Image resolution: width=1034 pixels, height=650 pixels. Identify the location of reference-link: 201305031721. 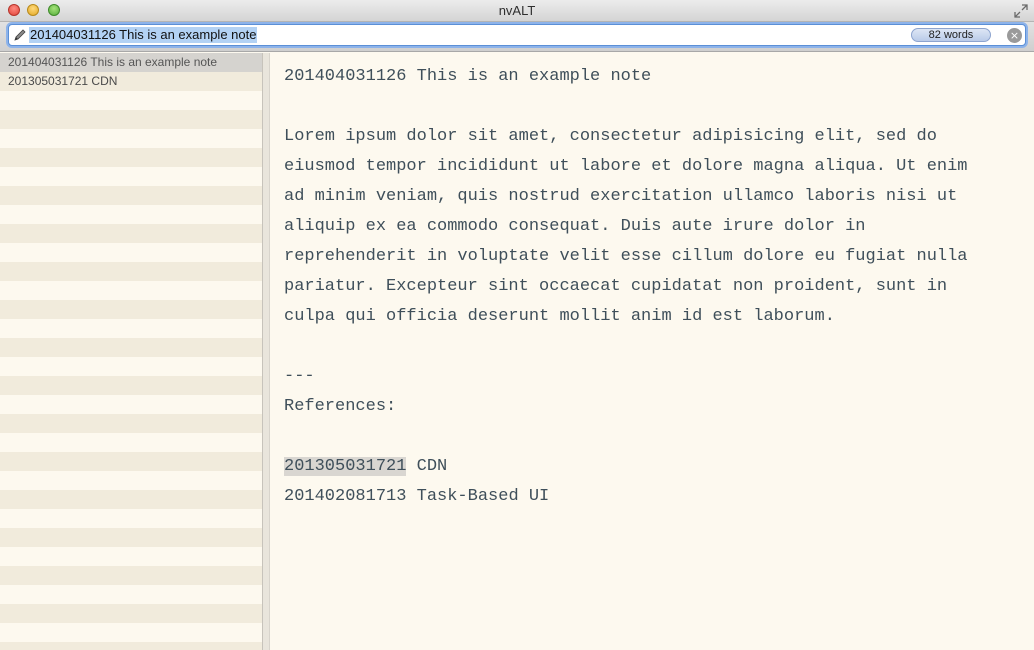
(345, 466).